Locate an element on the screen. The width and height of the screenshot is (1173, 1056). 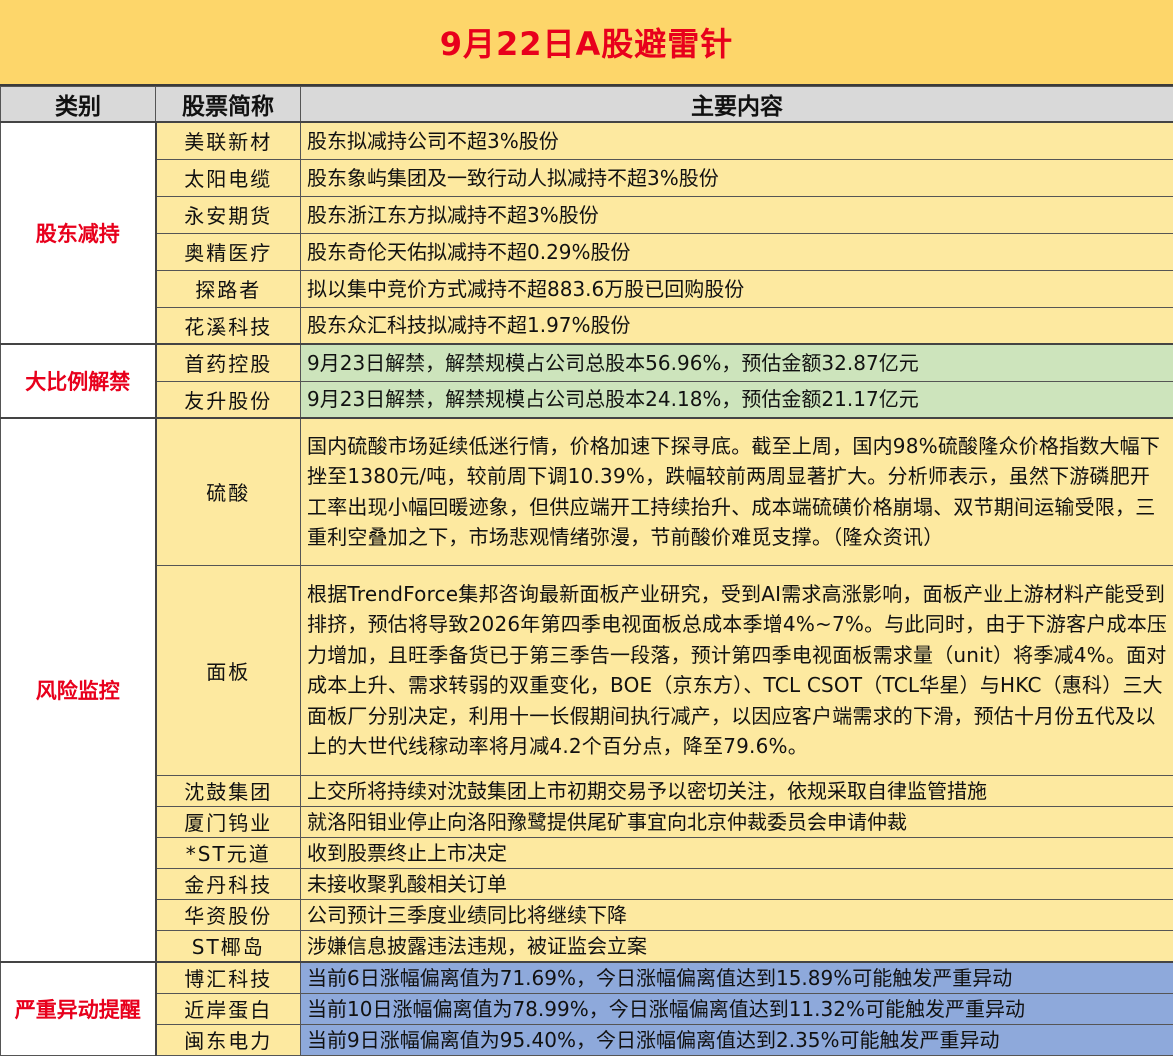
stock-name: 面板 is located at coordinates (228, 670).